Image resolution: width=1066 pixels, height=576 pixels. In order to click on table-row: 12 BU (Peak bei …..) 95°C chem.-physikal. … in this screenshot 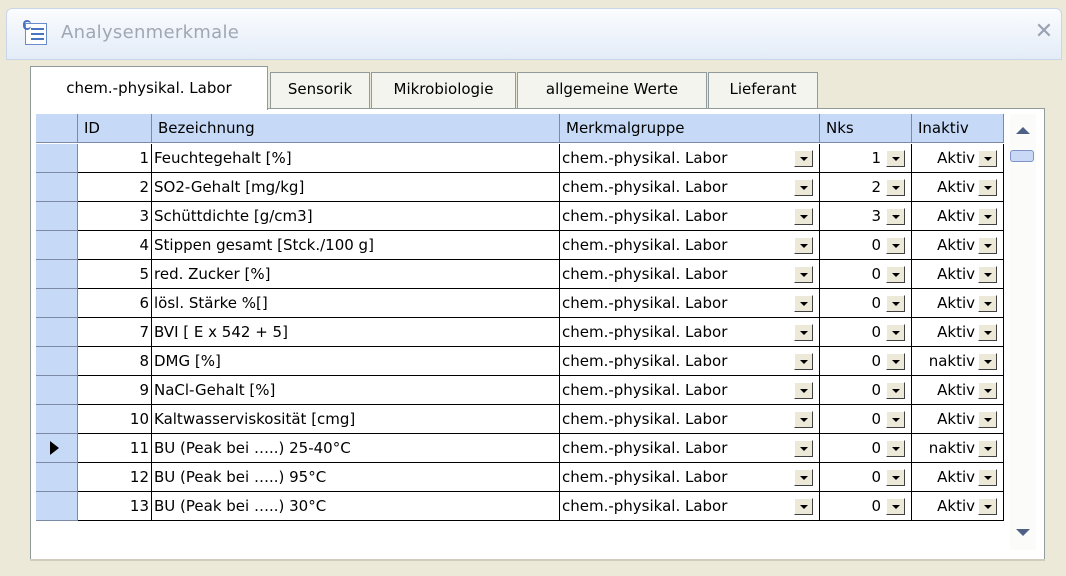, I will do `click(520, 477)`.